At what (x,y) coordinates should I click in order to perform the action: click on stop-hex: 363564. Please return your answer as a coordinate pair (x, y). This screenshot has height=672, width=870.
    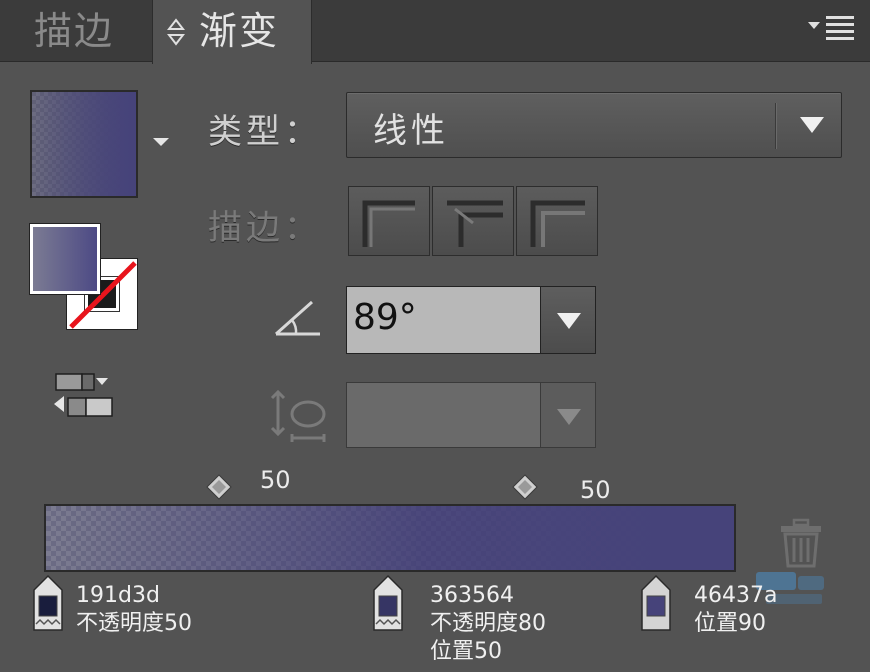
    Looking at the image, I should click on (472, 595).